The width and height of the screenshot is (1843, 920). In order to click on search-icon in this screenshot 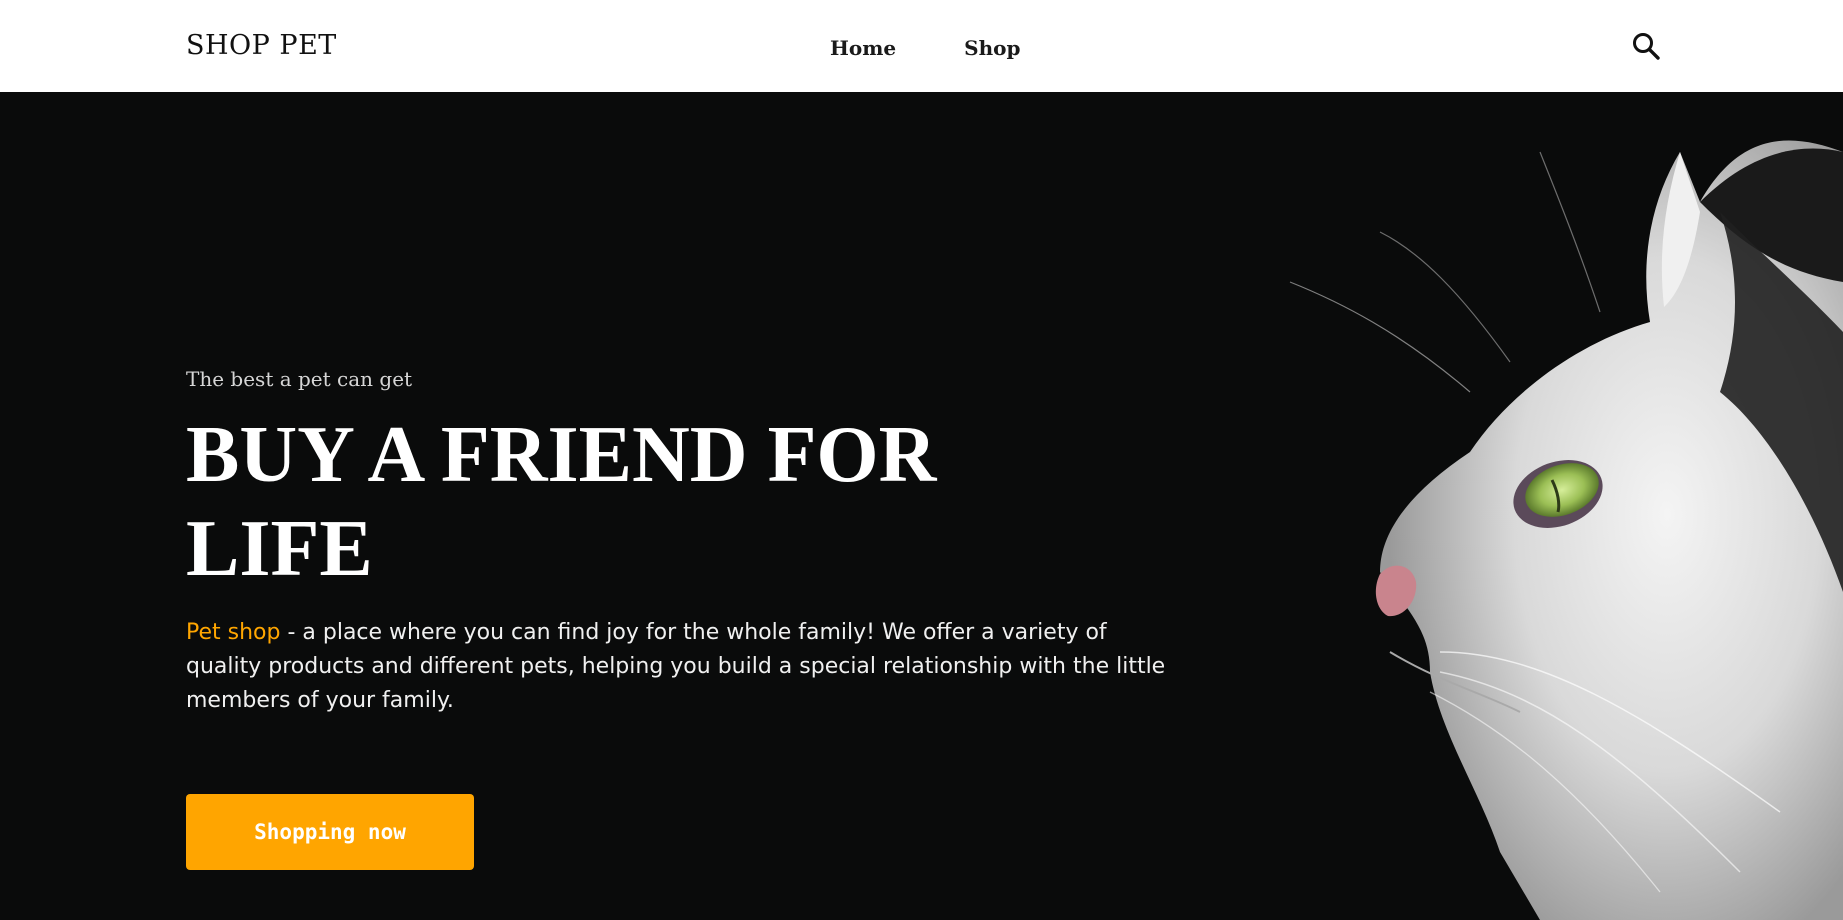, I will do `click(1646, 46)`.